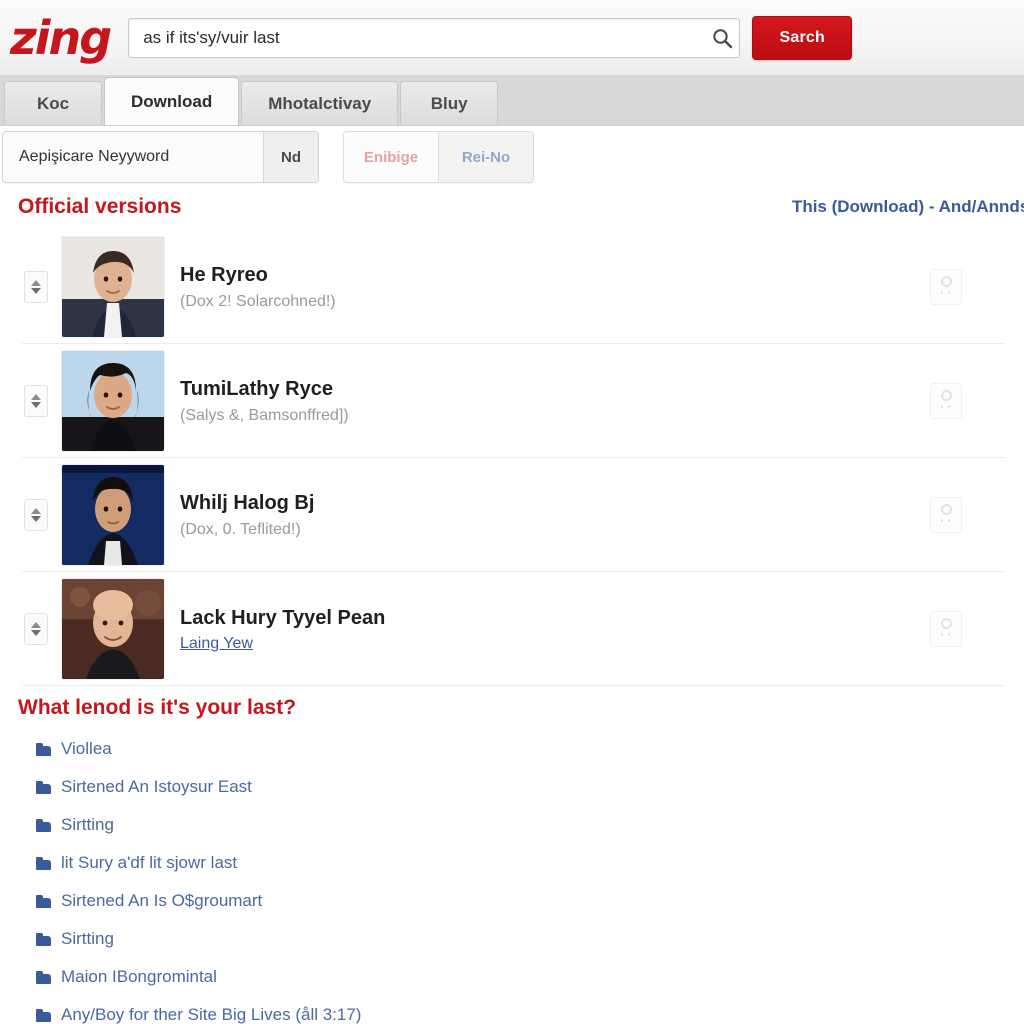  What do you see at coordinates (391, 157) in the screenshot?
I see `segment-enibige: Enibige` at bounding box center [391, 157].